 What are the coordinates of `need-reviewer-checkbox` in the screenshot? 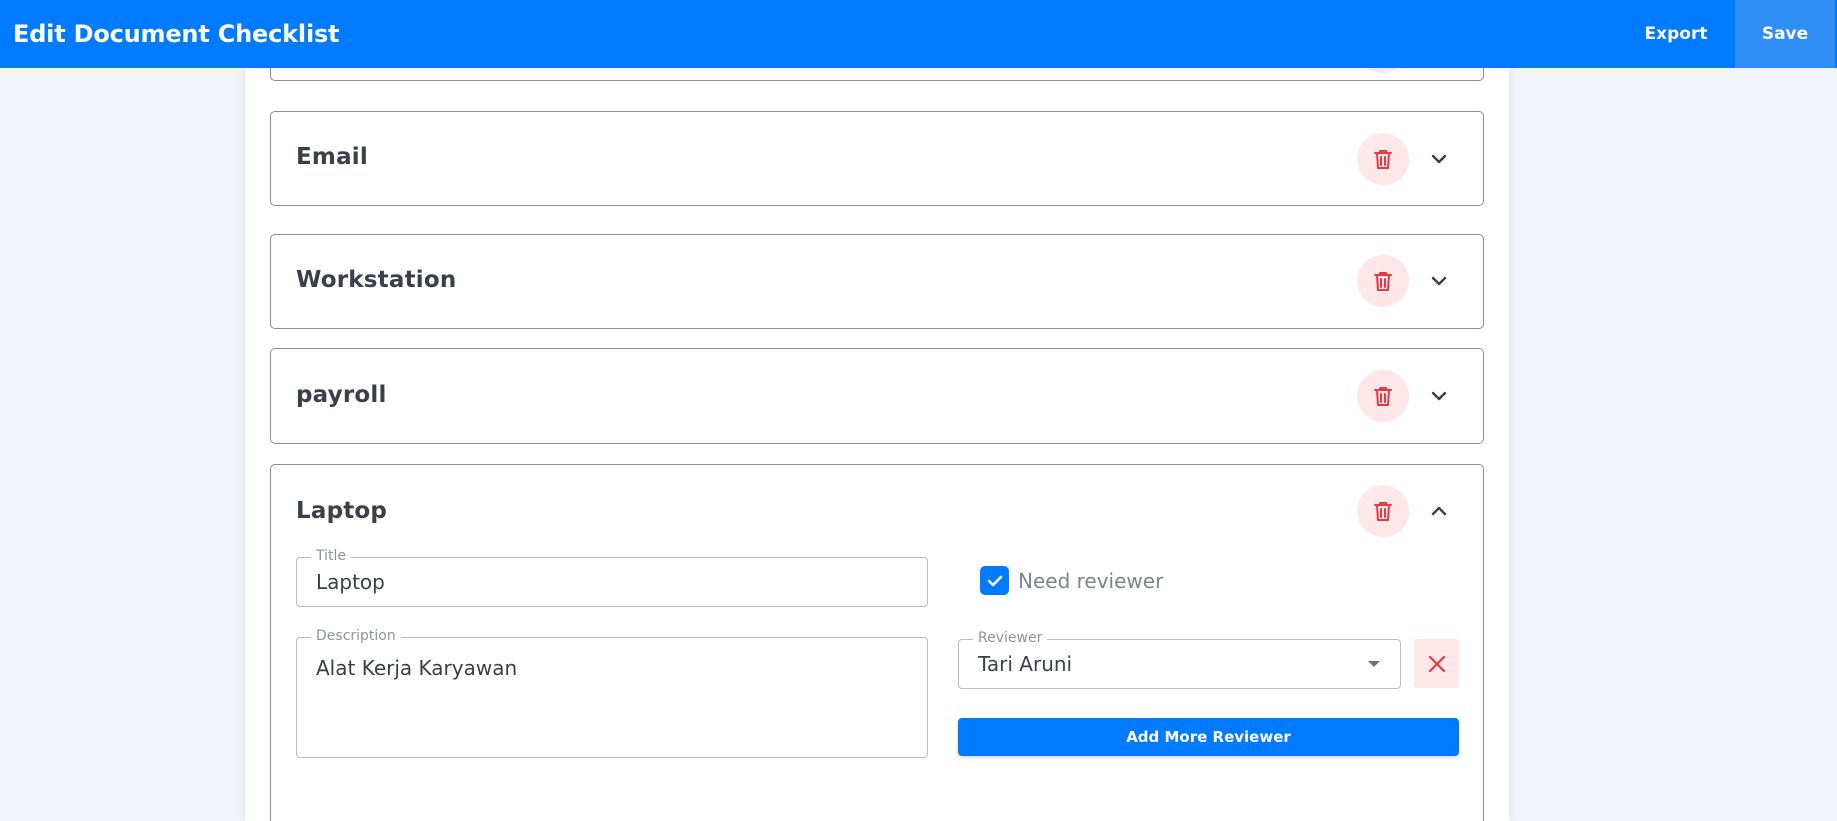 It's located at (994, 580).